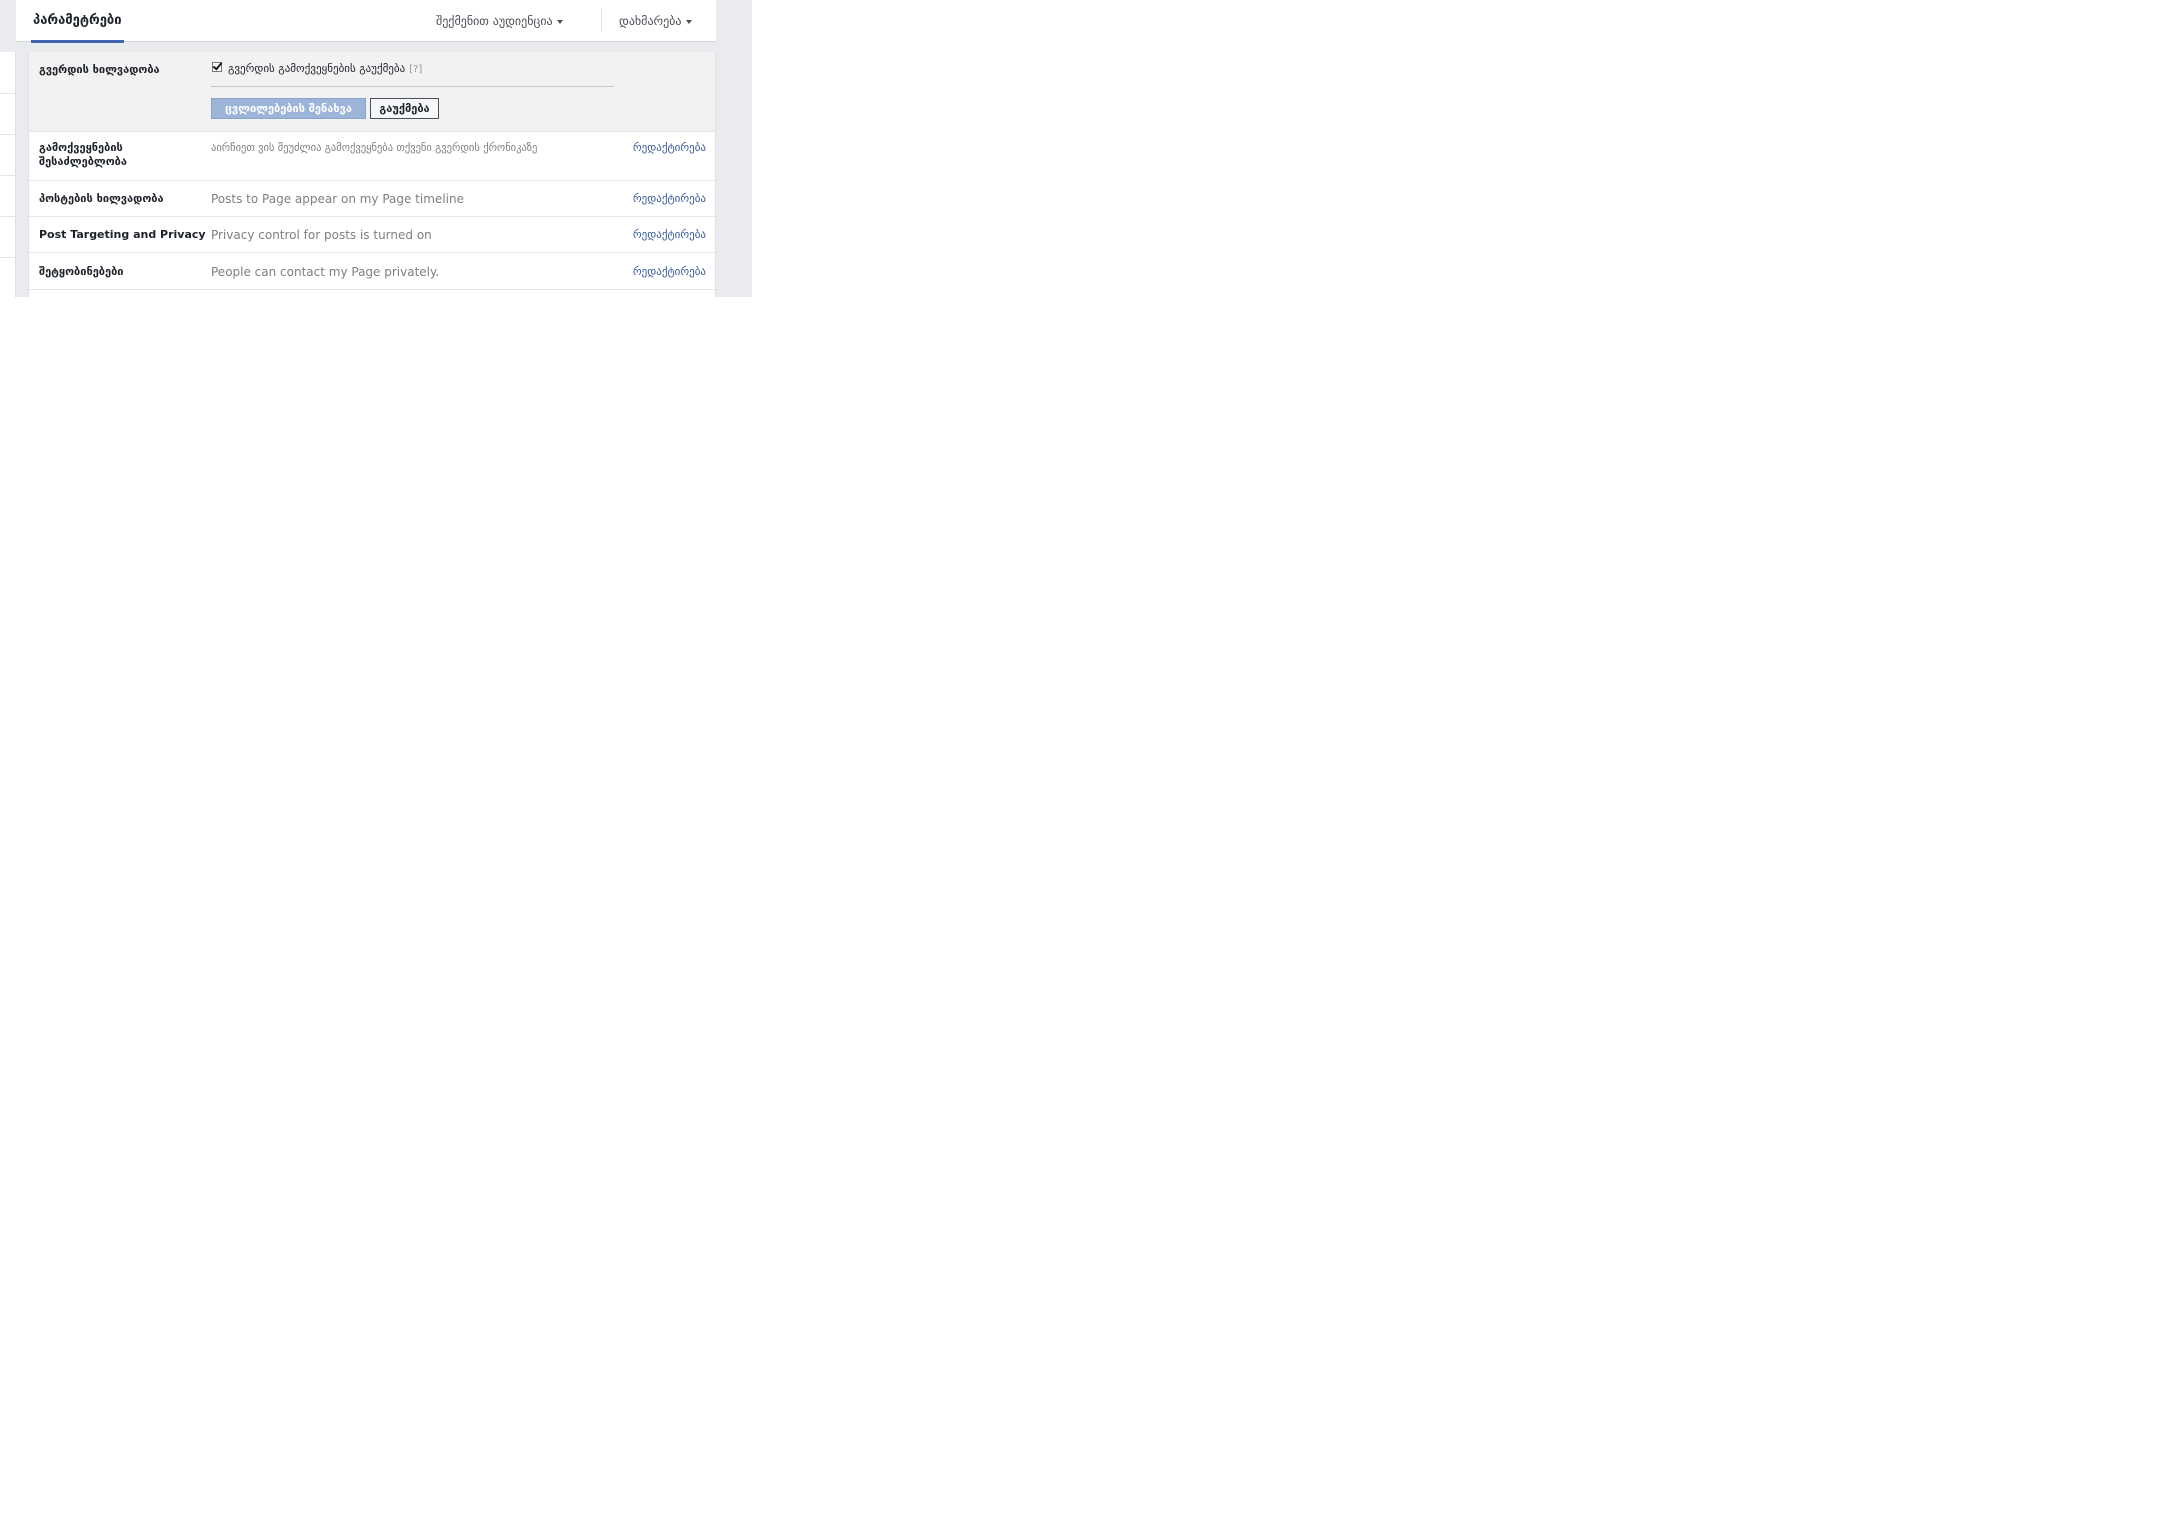 The image size is (2160, 1526). What do you see at coordinates (122, 234) in the screenshot?
I see `row-label: Post Targeting and Privacy` at bounding box center [122, 234].